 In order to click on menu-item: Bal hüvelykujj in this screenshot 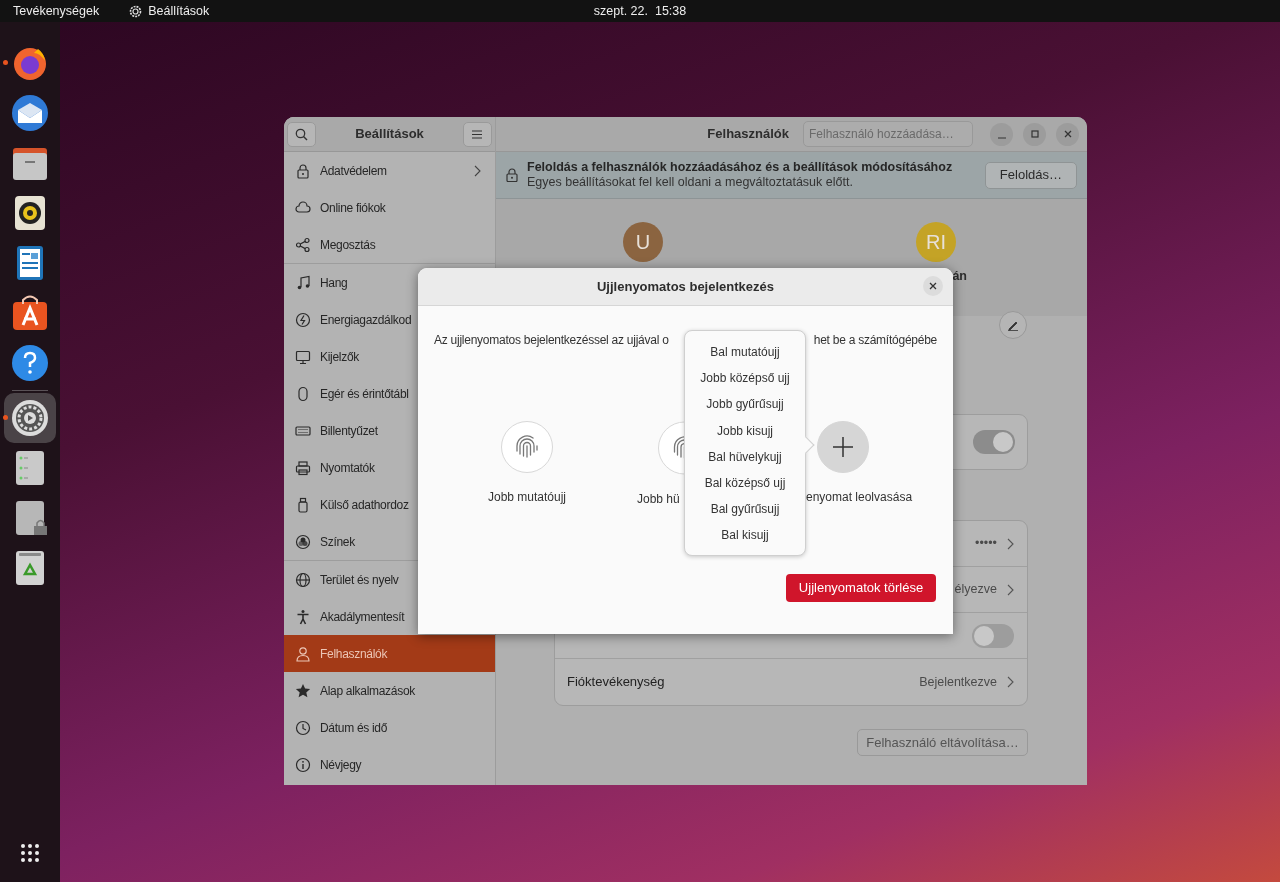, I will do `click(745, 456)`.